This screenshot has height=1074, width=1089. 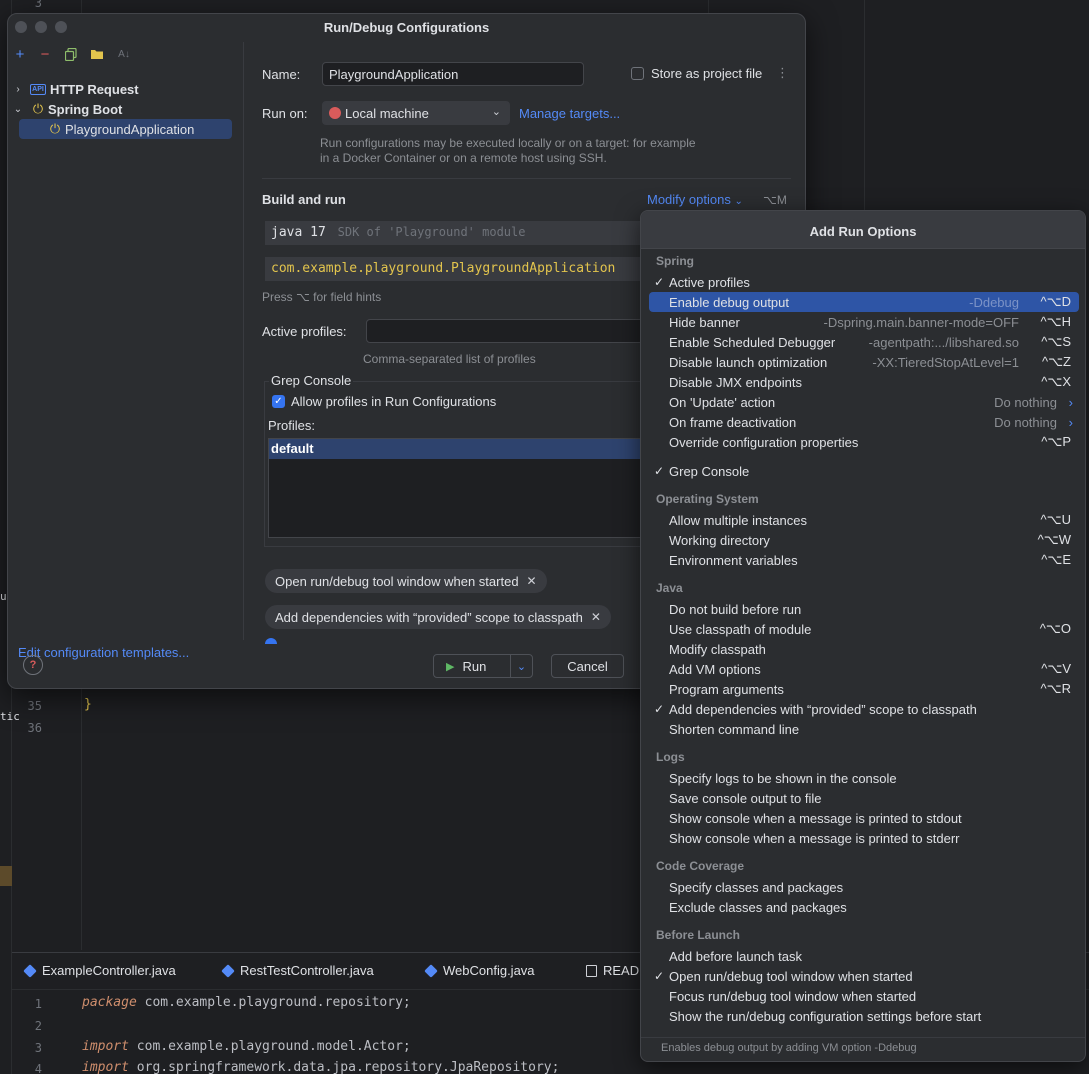 I want to click on store-as-project-file-checkbox, so click(x=637, y=73).